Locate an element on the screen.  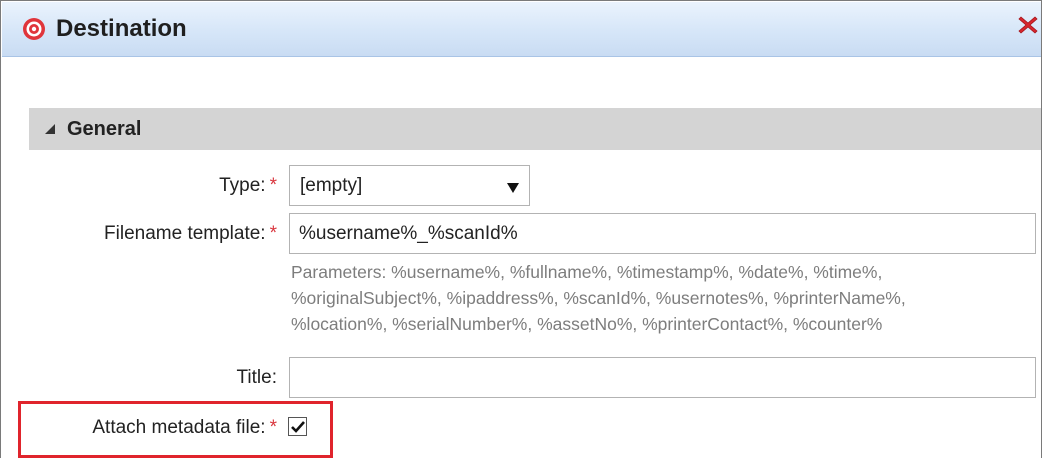
filename-template-input is located at coordinates (662, 233).